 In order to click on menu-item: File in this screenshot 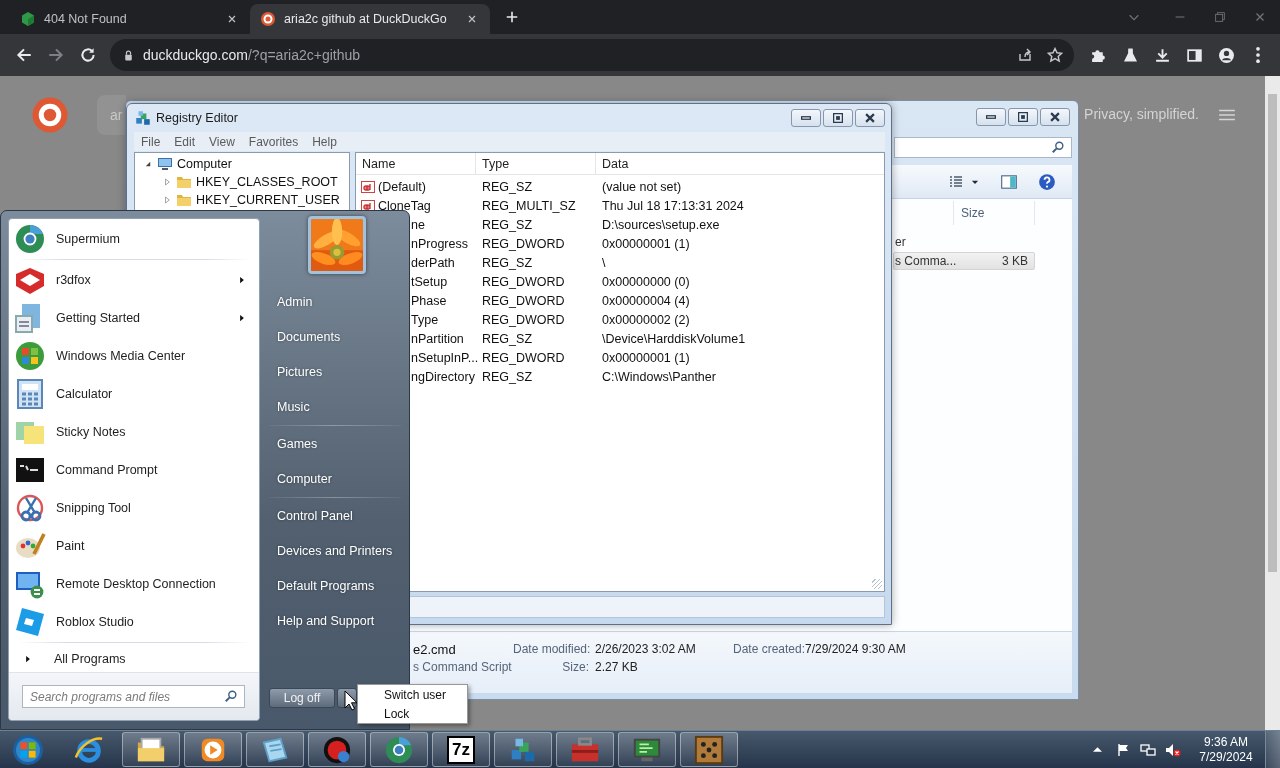, I will do `click(151, 141)`.